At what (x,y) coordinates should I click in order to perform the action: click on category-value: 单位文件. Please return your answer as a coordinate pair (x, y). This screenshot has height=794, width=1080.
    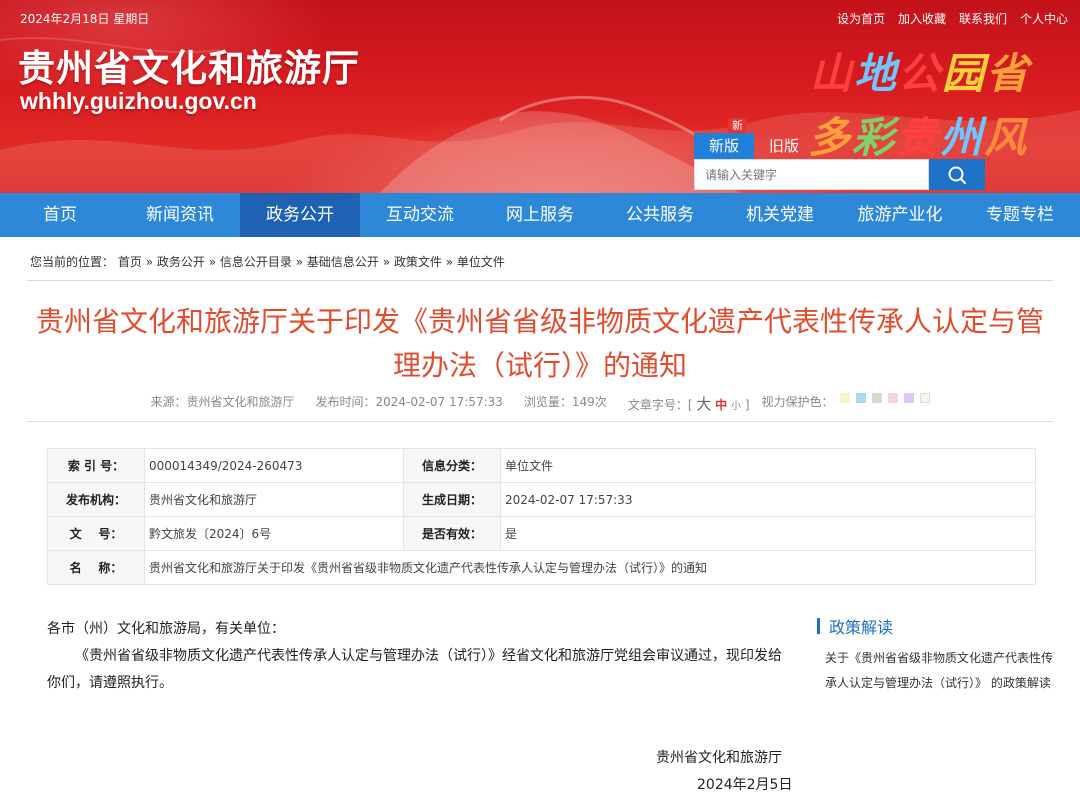
    Looking at the image, I should click on (768, 465).